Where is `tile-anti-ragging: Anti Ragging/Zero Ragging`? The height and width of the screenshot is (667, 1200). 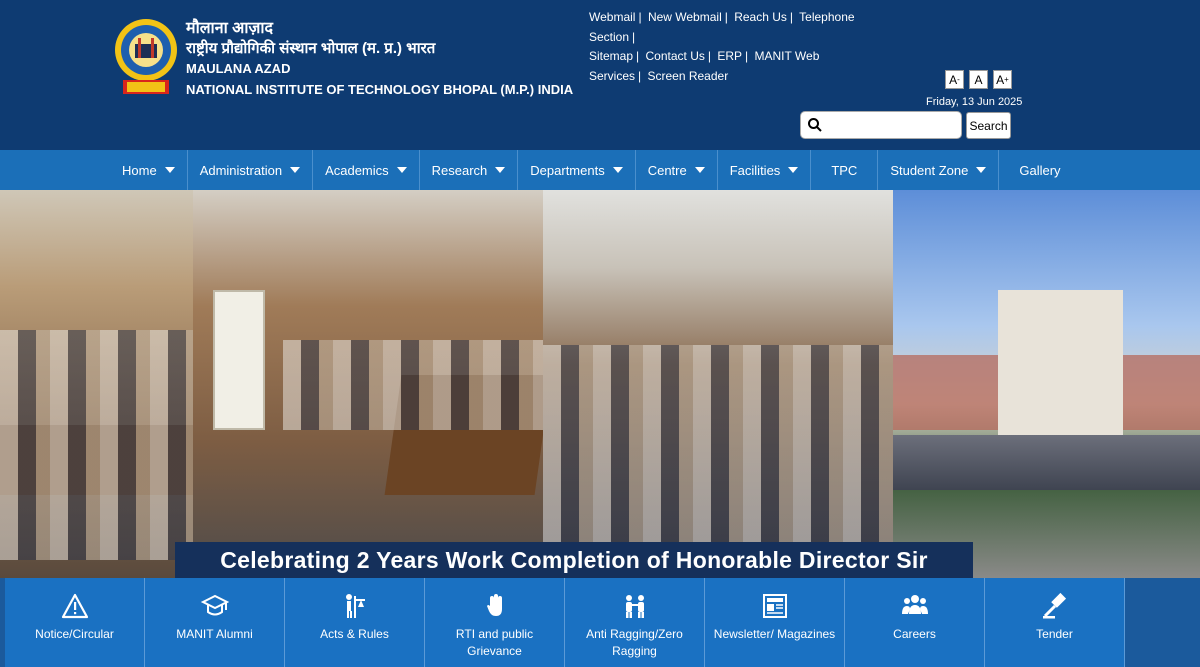
tile-anti-ragging: Anti Ragging/Zero Ragging is located at coordinates (635, 622).